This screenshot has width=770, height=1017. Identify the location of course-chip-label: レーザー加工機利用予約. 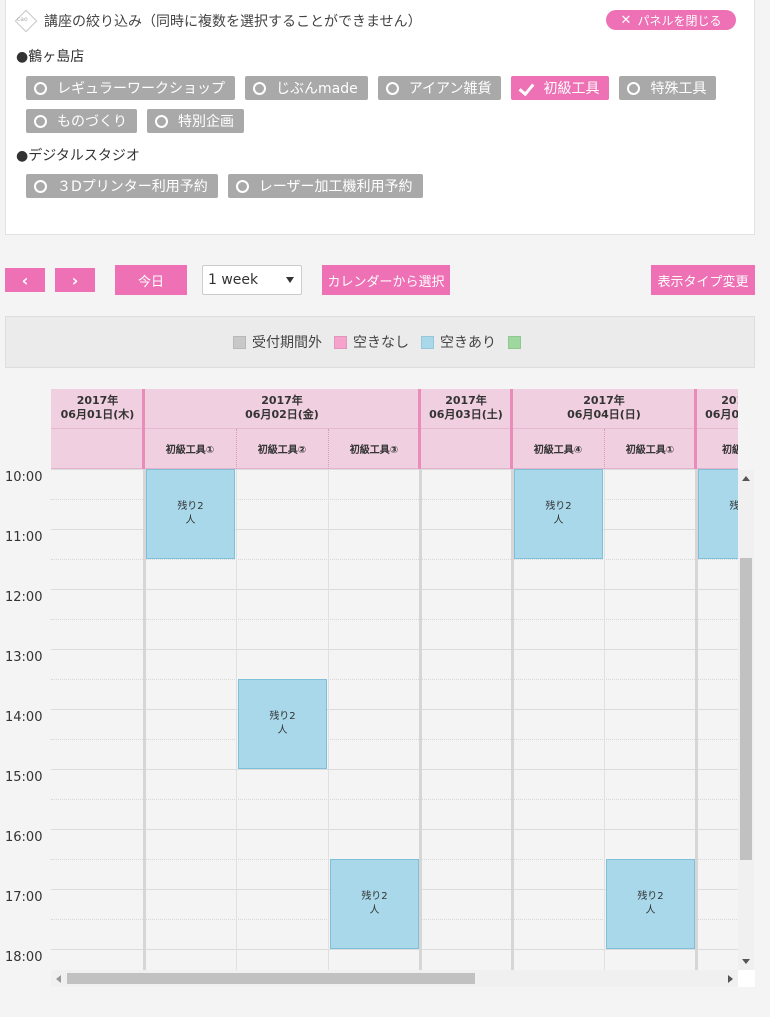
(335, 187).